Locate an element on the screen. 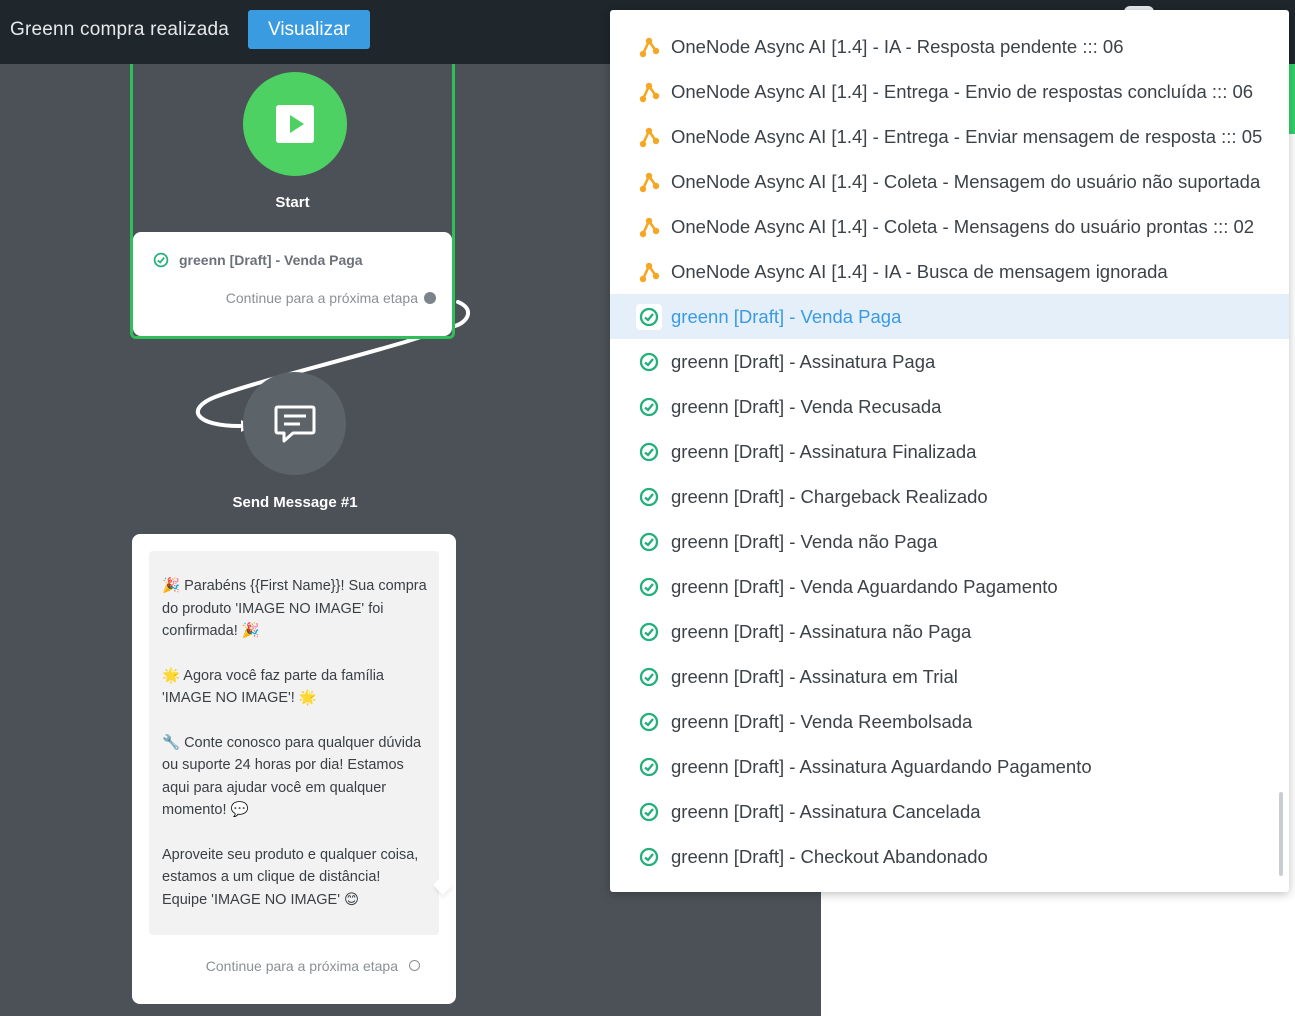 The width and height of the screenshot is (1295, 1016). dropdown-option: greenn [Draft] - Assinatura Paga is located at coordinates (949, 361).